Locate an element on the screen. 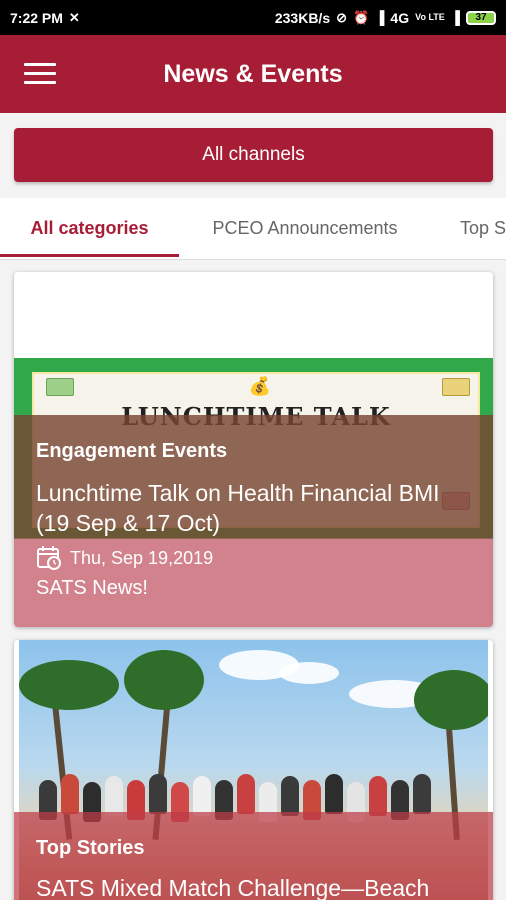 The image size is (506, 900). card-headline: SATS Mixed Match Challenge—Beach is located at coordinates (233, 887).